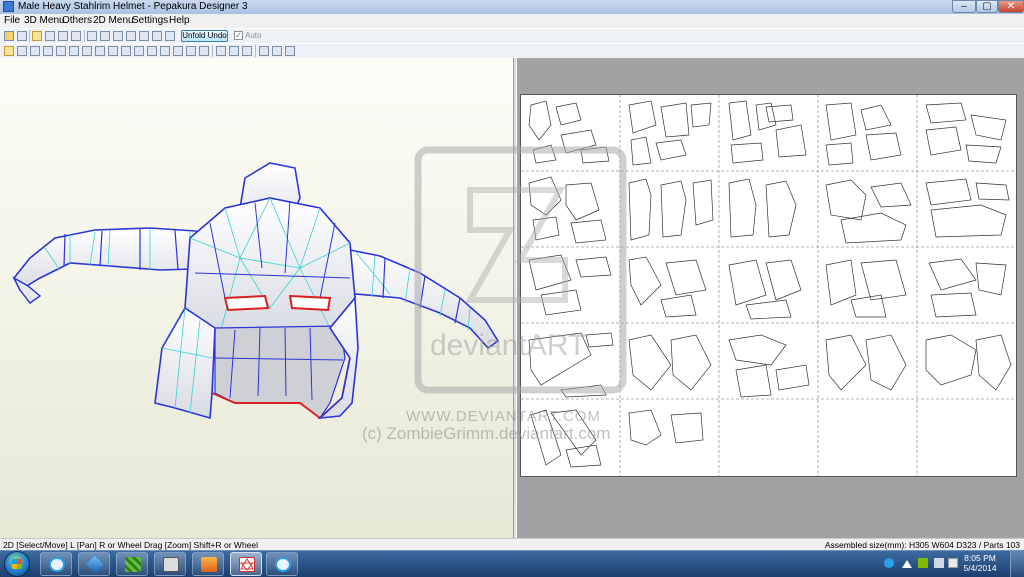  I want to click on join-icon, so click(118, 36).